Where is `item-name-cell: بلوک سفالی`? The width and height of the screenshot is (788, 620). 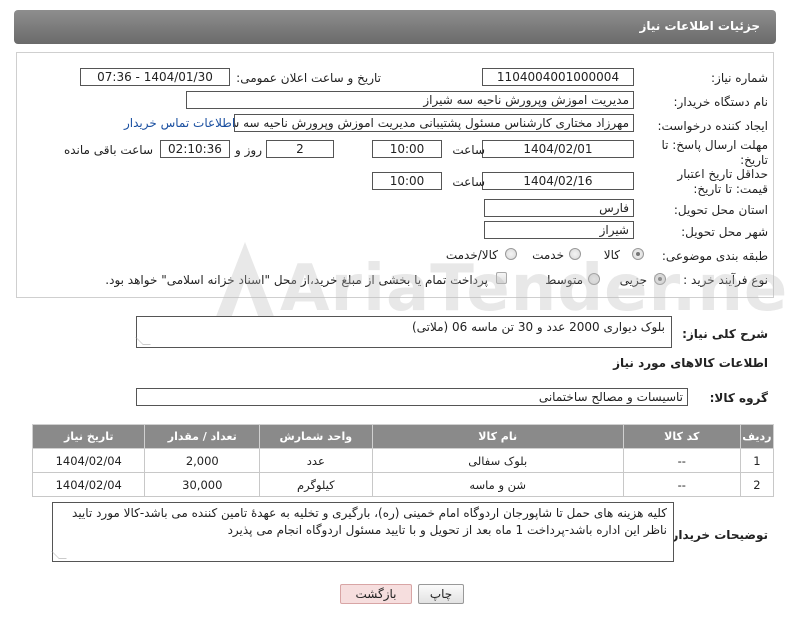
item-name-cell: بلوک سفالی is located at coordinates (497, 460).